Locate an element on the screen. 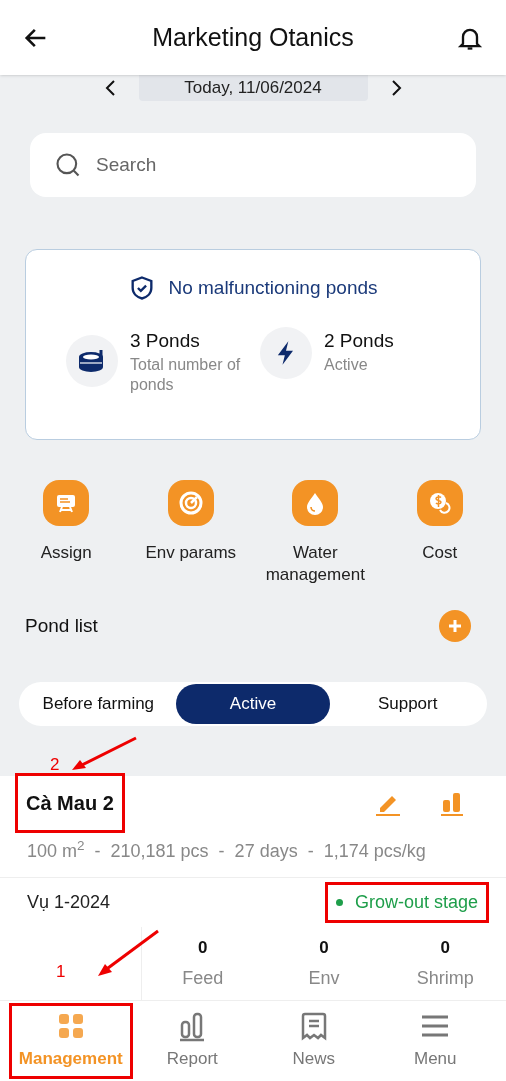 Image resolution: width=506 pixels, height=1081 pixels. page-title: Marketing Otanics is located at coordinates (253, 37).